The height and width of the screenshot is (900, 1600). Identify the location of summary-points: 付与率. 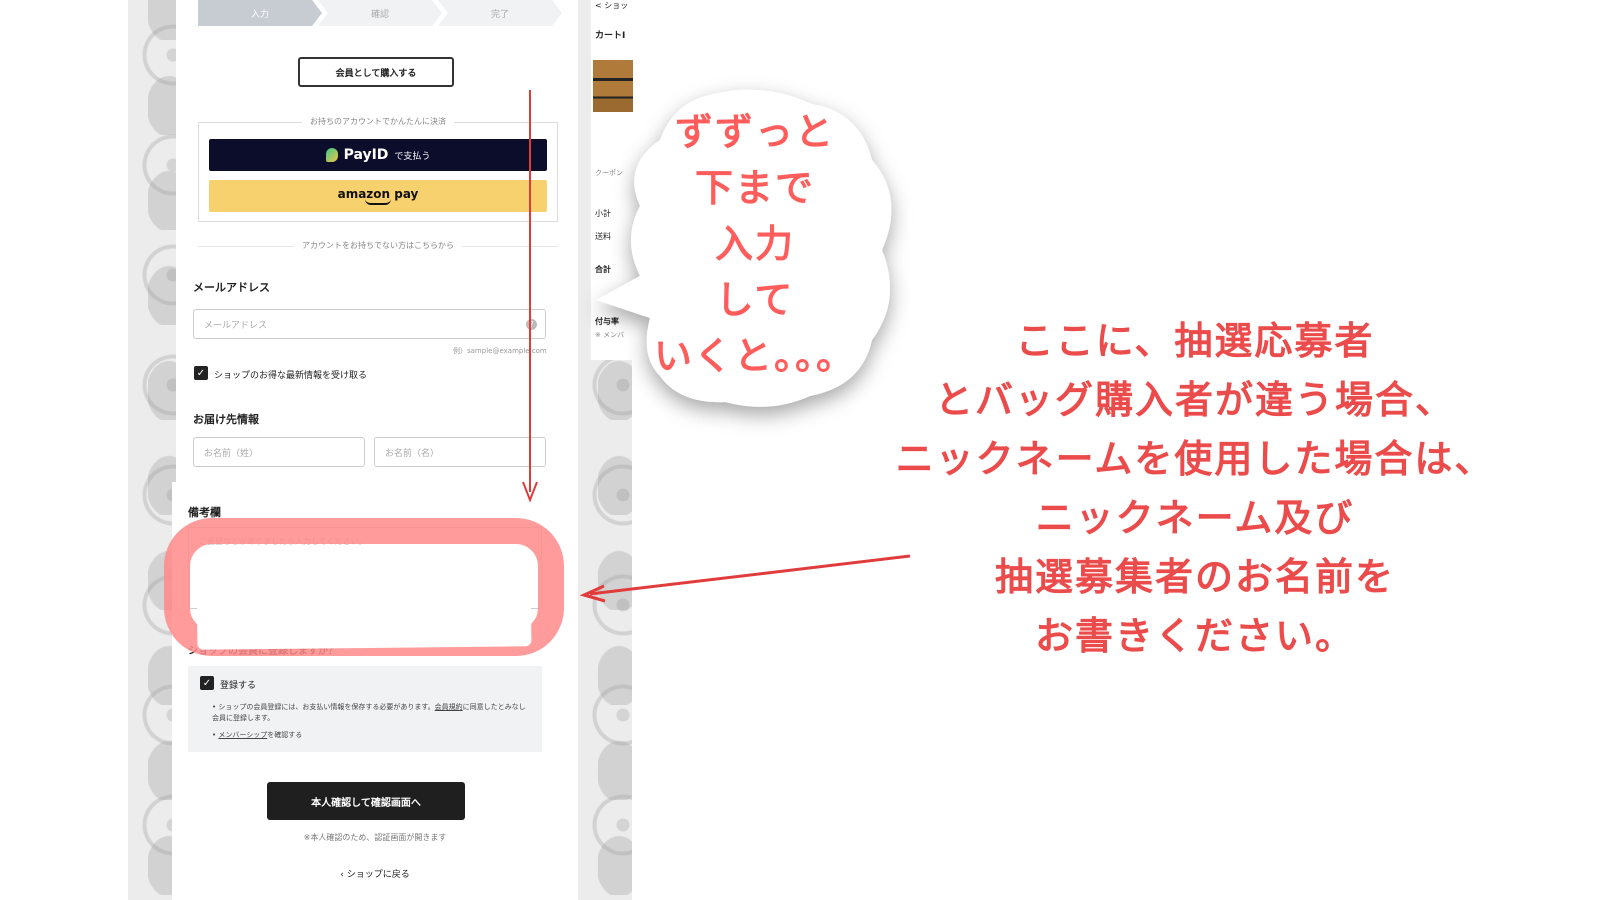
(607, 321).